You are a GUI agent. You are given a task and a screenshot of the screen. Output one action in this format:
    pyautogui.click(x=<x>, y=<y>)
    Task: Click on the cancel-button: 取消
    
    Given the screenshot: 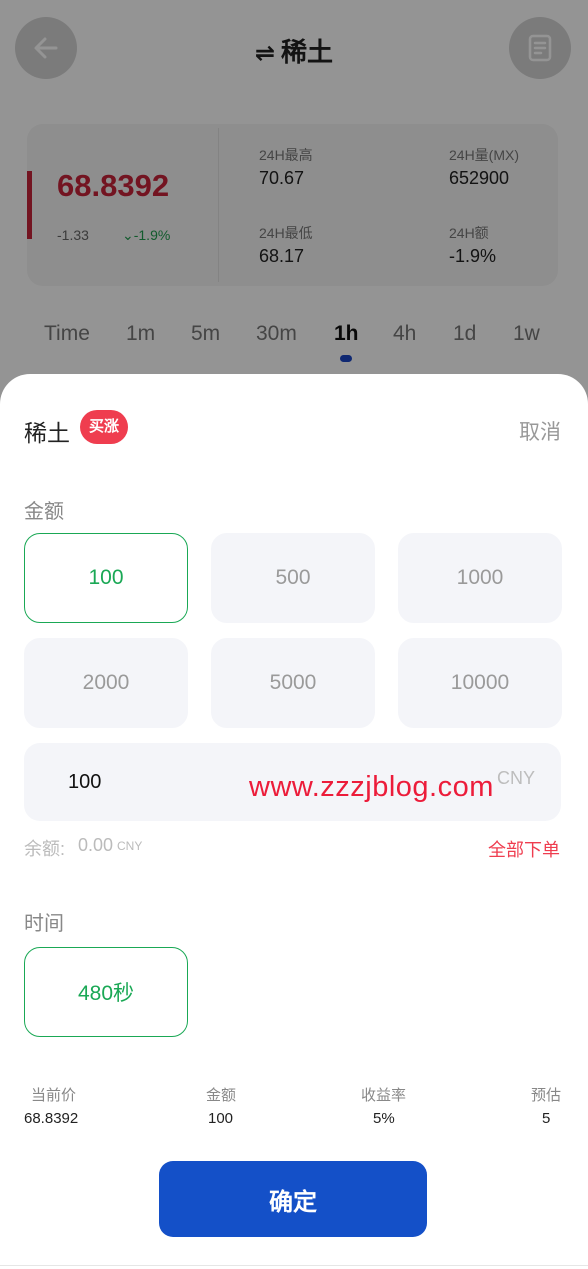 What is the action you would take?
    pyautogui.click(x=540, y=431)
    